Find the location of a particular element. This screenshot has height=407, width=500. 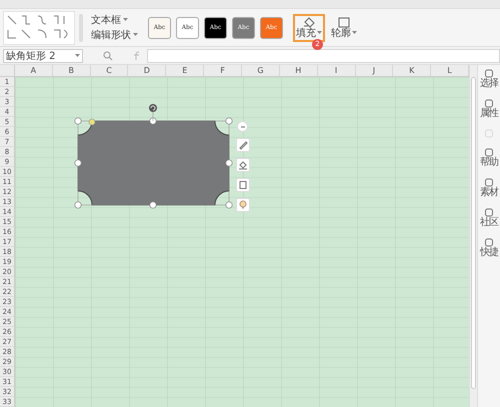

name-box: 缺角矩形 2 is located at coordinates (43, 55).